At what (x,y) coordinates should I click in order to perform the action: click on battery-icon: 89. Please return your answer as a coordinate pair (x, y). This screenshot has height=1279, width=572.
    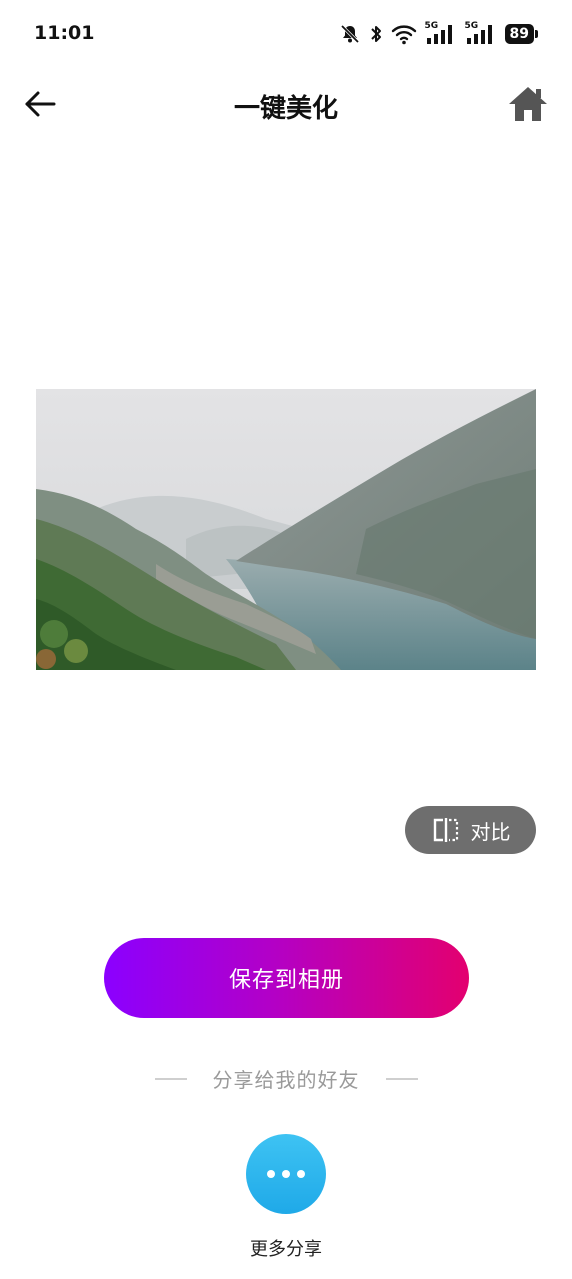
    Looking at the image, I should click on (521, 34).